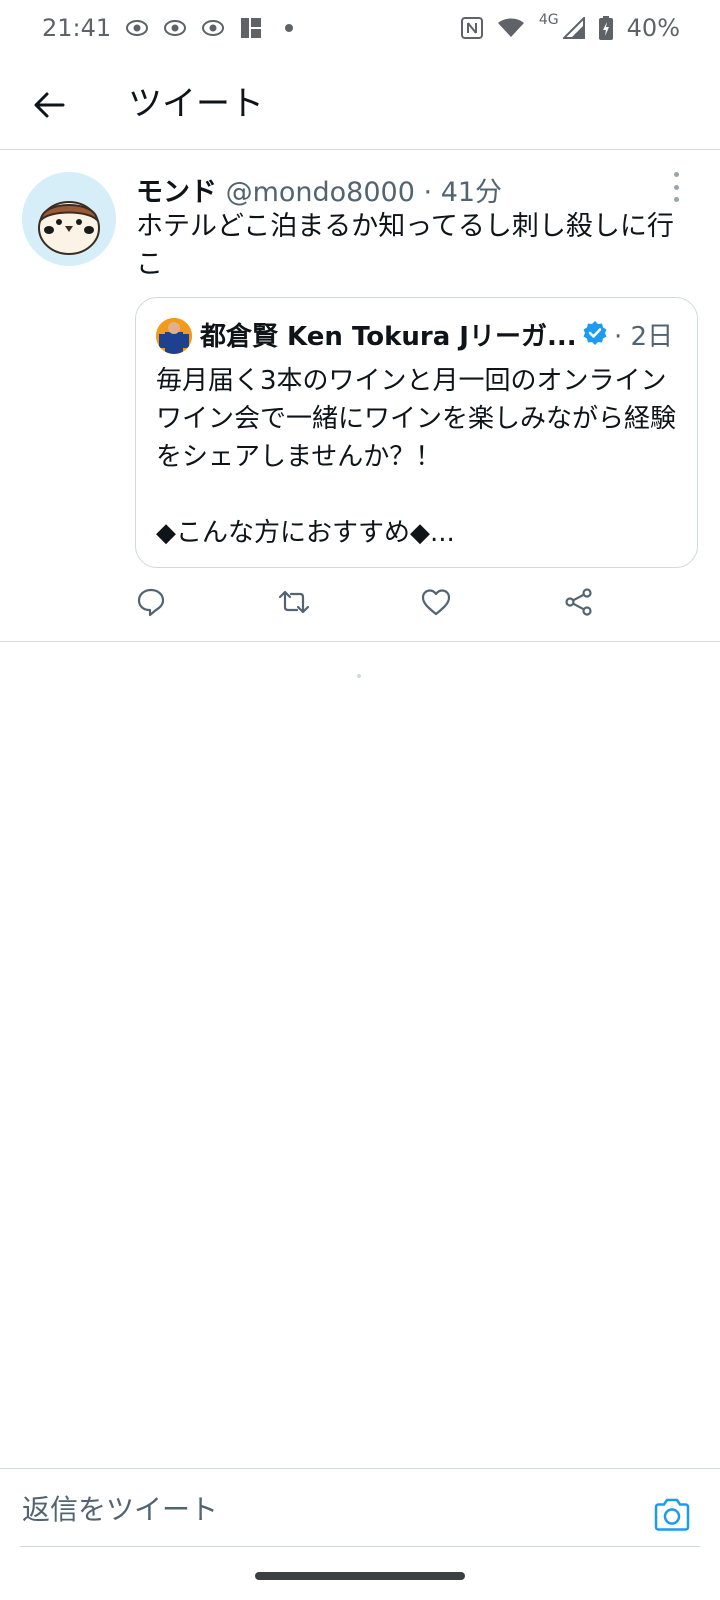  I want to click on camera-button, so click(672, 1515).